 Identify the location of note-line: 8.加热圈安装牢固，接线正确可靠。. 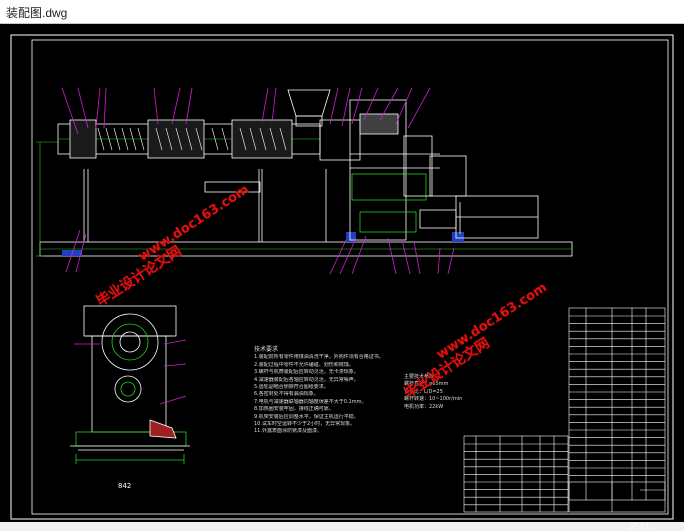
(294, 409).